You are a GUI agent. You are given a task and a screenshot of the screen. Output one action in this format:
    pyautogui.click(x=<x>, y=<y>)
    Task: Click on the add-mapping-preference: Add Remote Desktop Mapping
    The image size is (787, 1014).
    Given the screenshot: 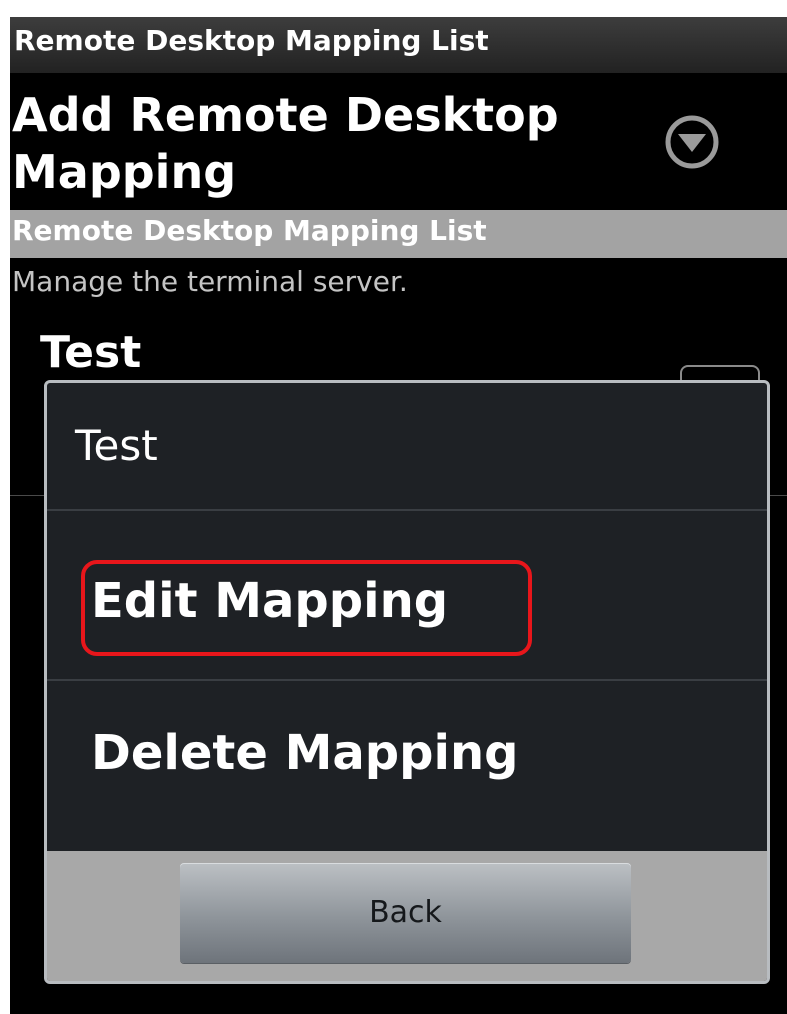 What is the action you would take?
    pyautogui.click(x=398, y=141)
    